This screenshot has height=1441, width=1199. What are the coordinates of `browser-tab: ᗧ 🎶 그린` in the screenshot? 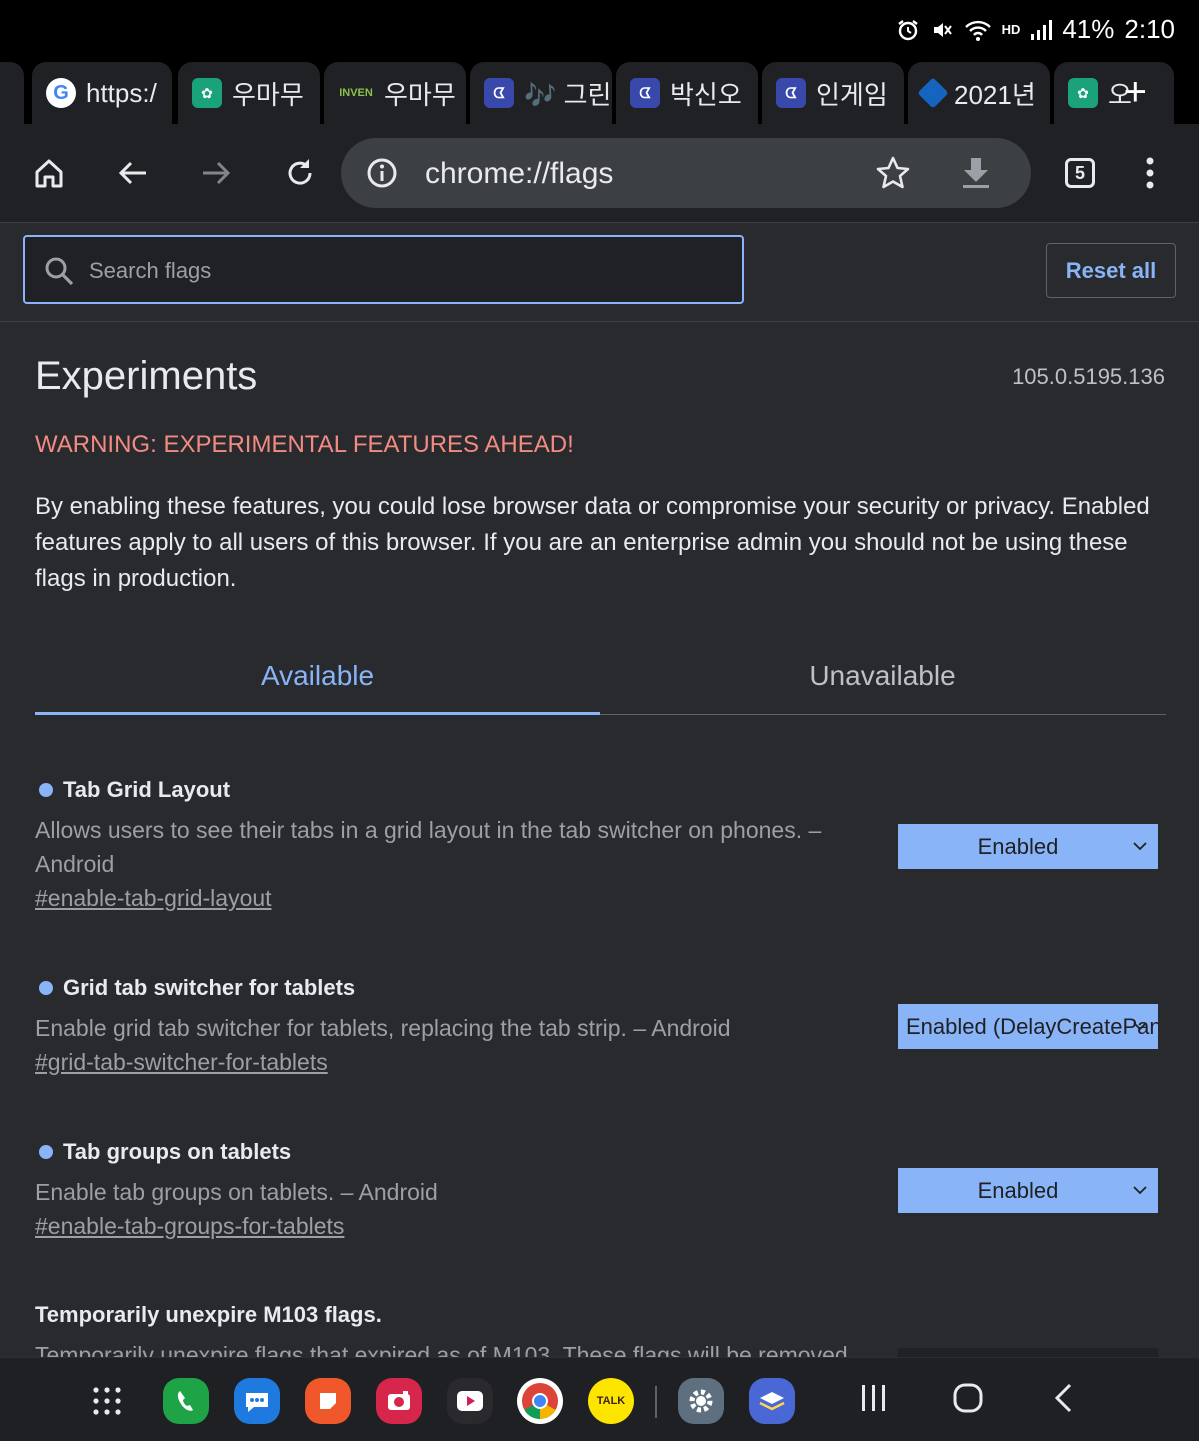 It's located at (541, 93).